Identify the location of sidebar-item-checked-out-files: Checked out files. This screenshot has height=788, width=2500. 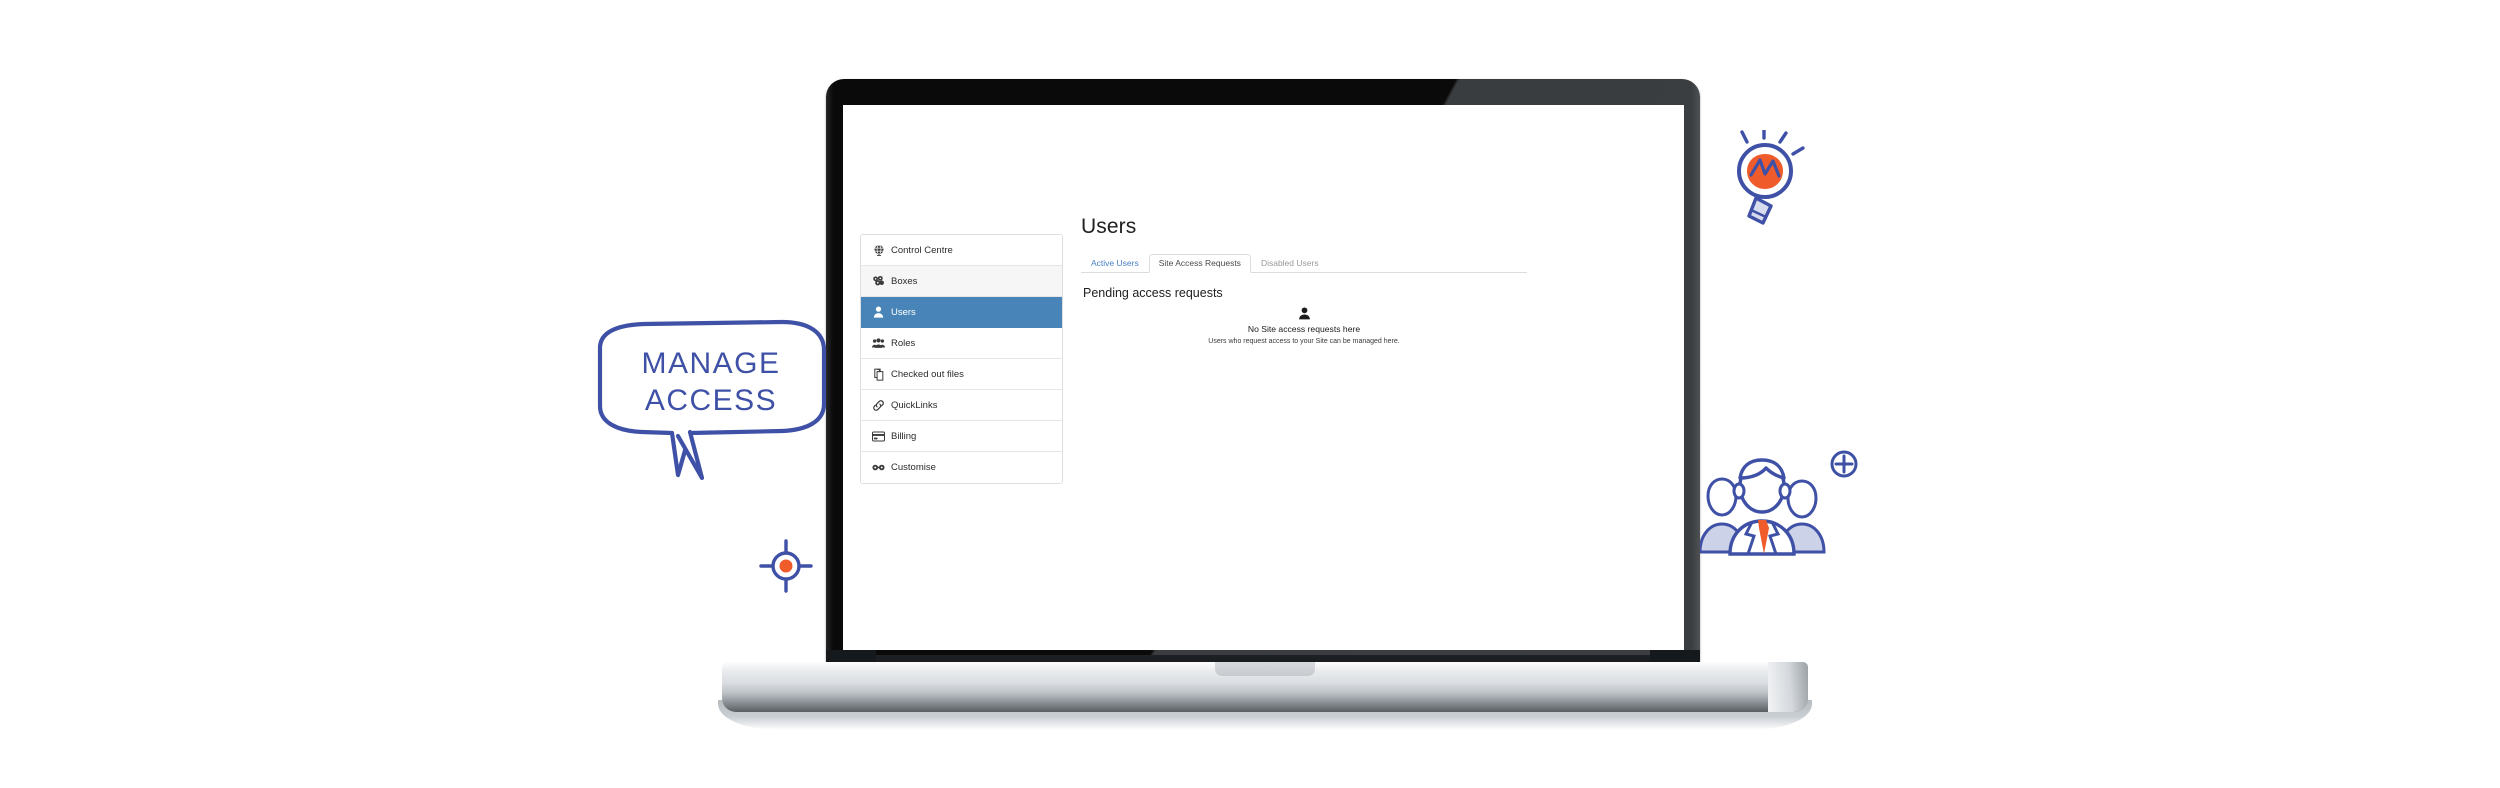
(961, 374).